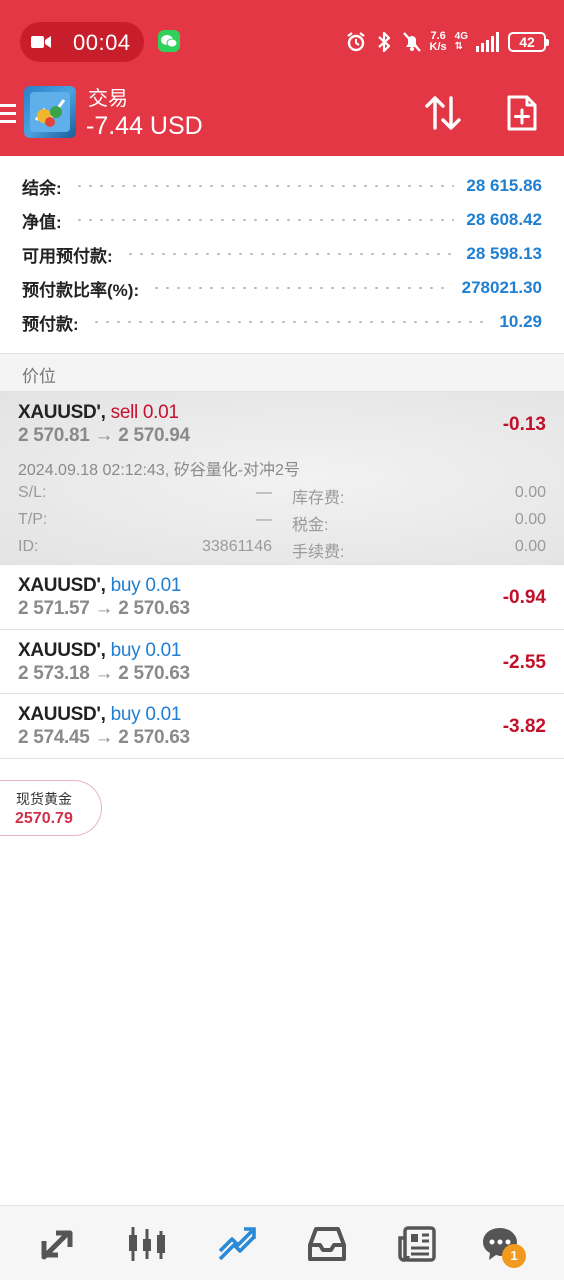 The width and height of the screenshot is (564, 1280). I want to click on news-icon, so click(417, 1244).